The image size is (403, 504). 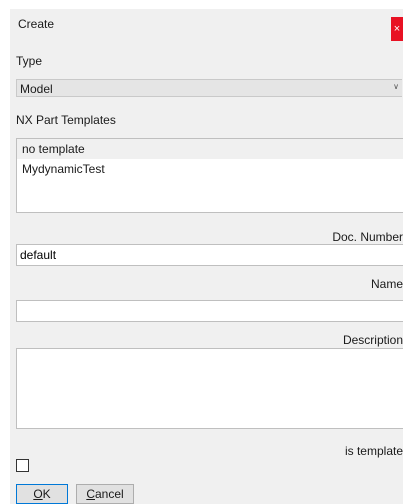 I want to click on ok-button: OK, so click(x=42, y=494).